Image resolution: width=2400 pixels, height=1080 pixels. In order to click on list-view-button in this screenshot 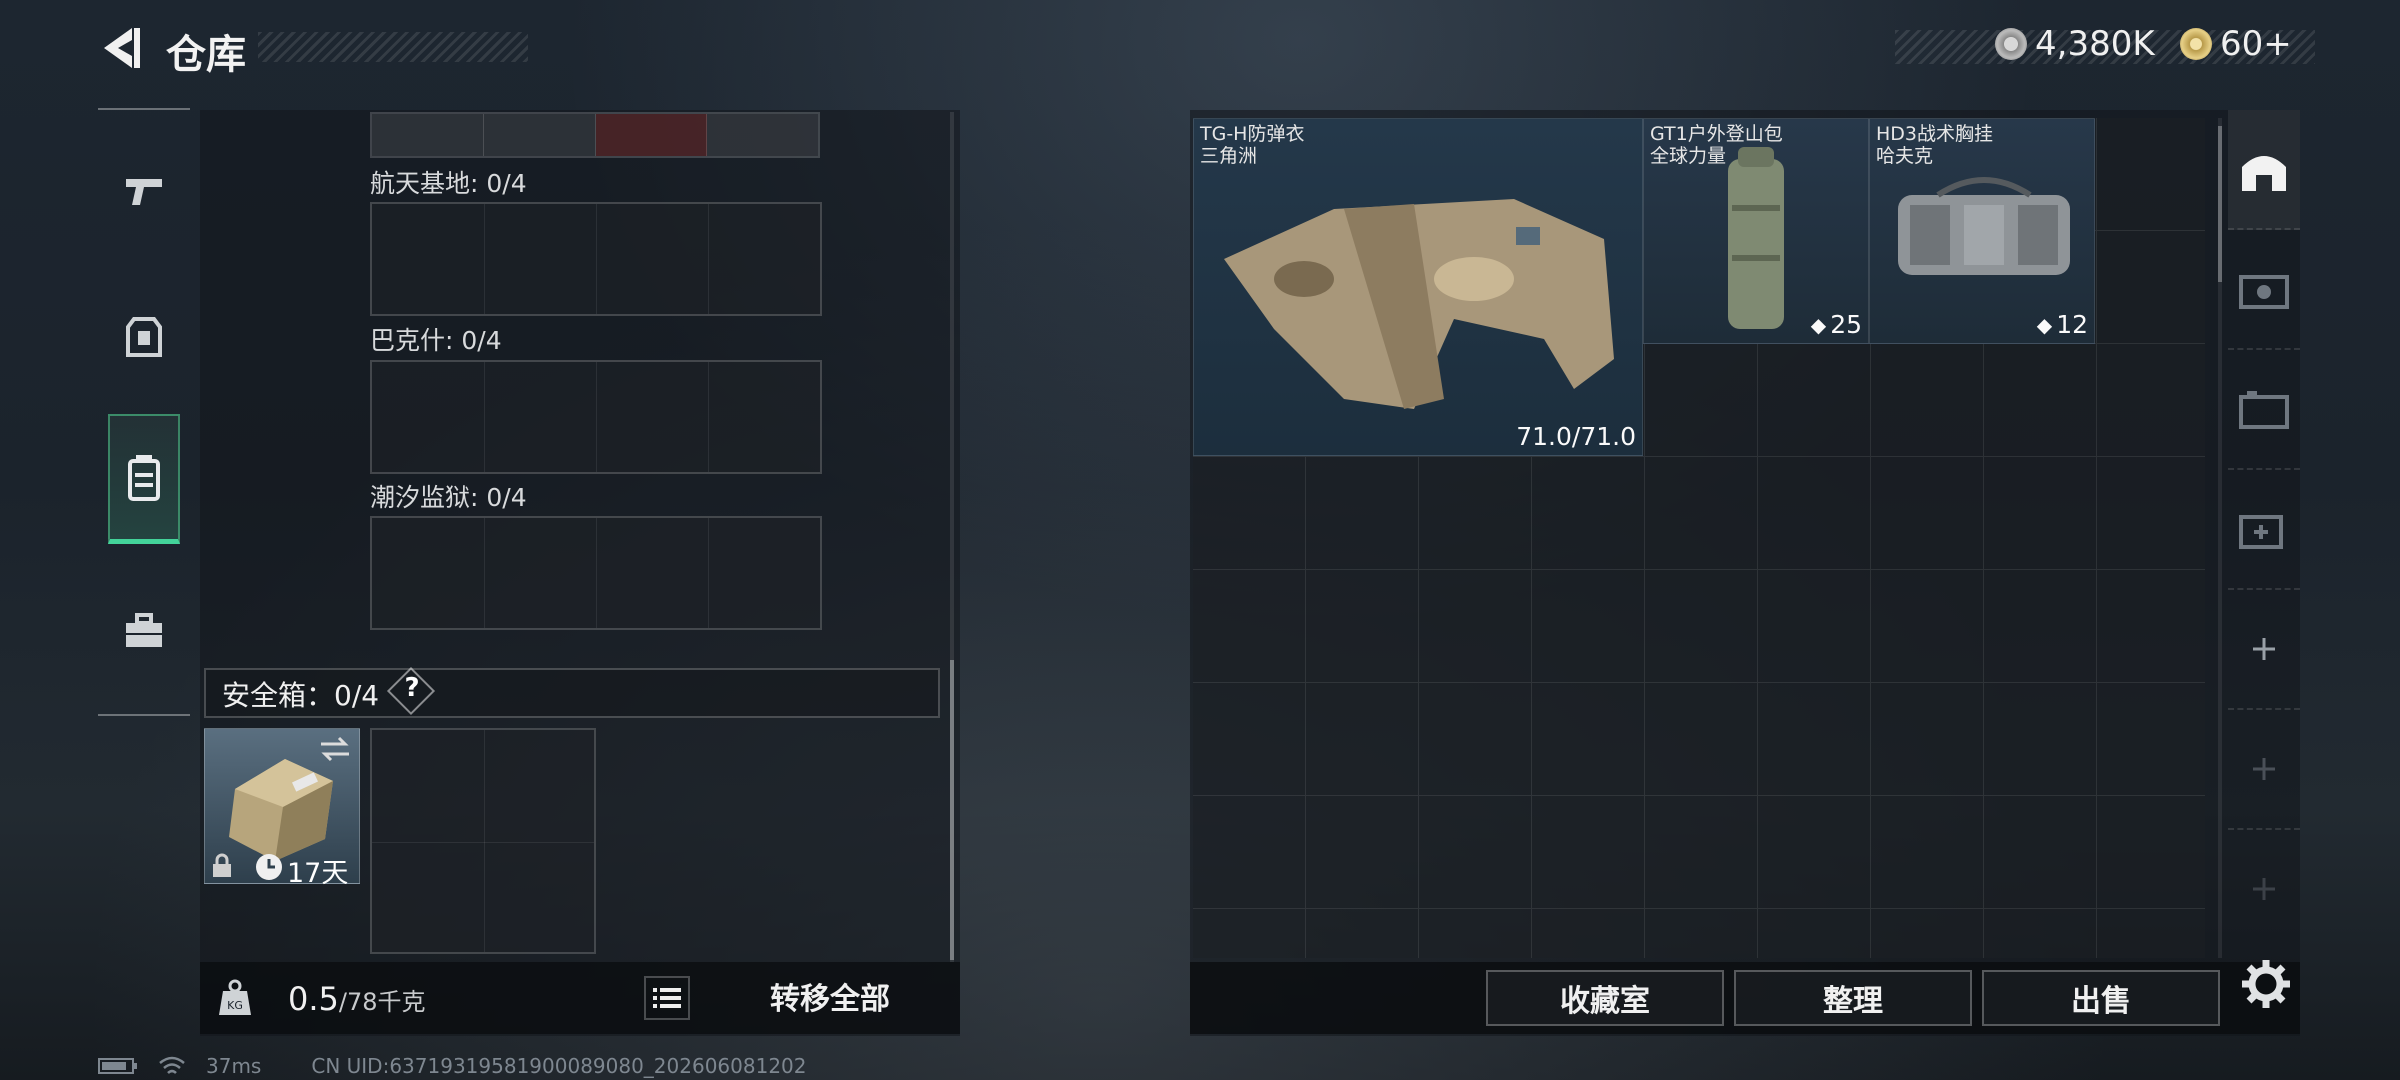, I will do `click(667, 998)`.